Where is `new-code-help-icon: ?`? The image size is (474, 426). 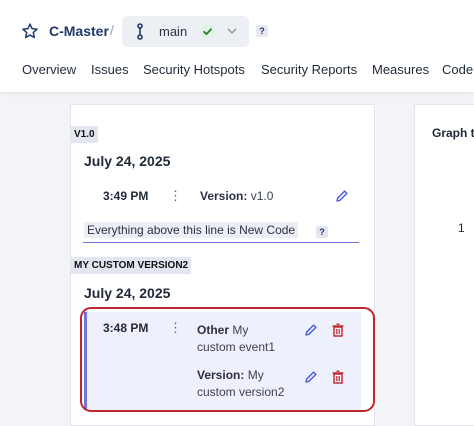
new-code-help-icon: ? is located at coordinates (322, 232).